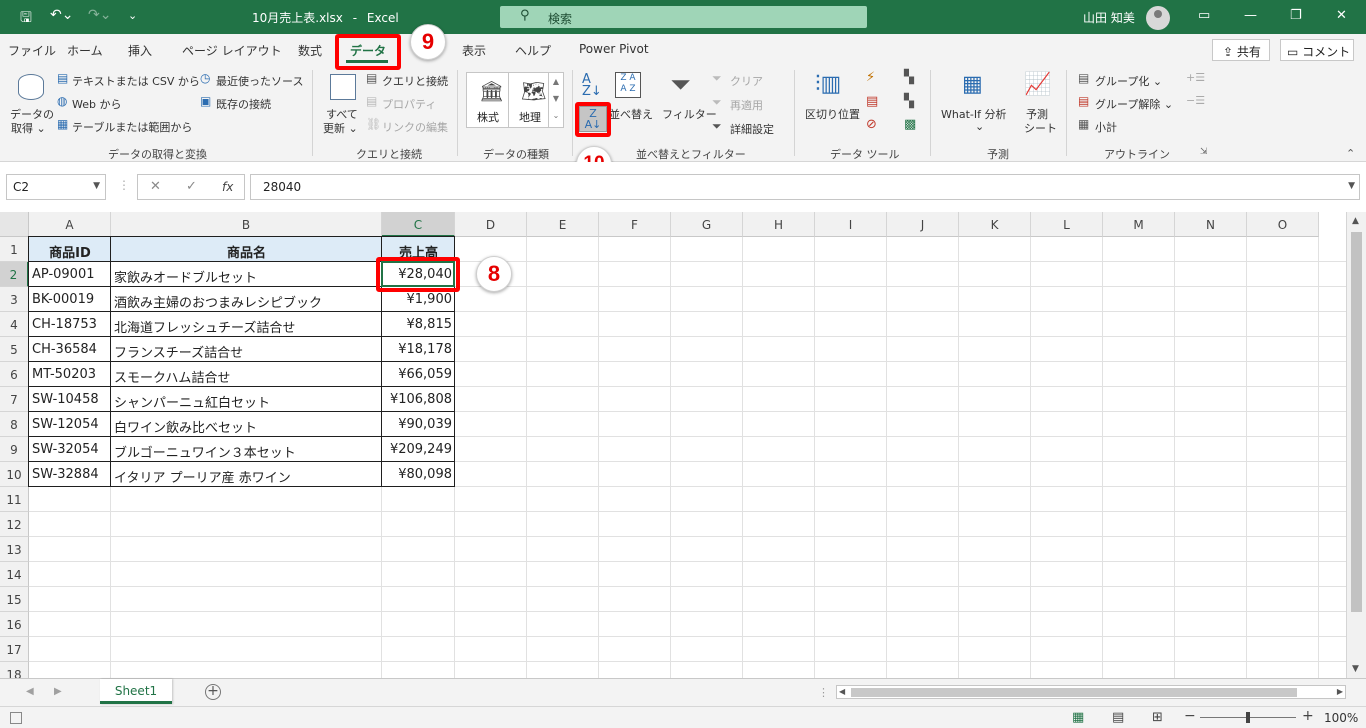 Image resolution: width=1366 pixels, height=728 pixels. Describe the element at coordinates (1308, 716) in the screenshot. I see `zoom-in-icon: +` at that location.